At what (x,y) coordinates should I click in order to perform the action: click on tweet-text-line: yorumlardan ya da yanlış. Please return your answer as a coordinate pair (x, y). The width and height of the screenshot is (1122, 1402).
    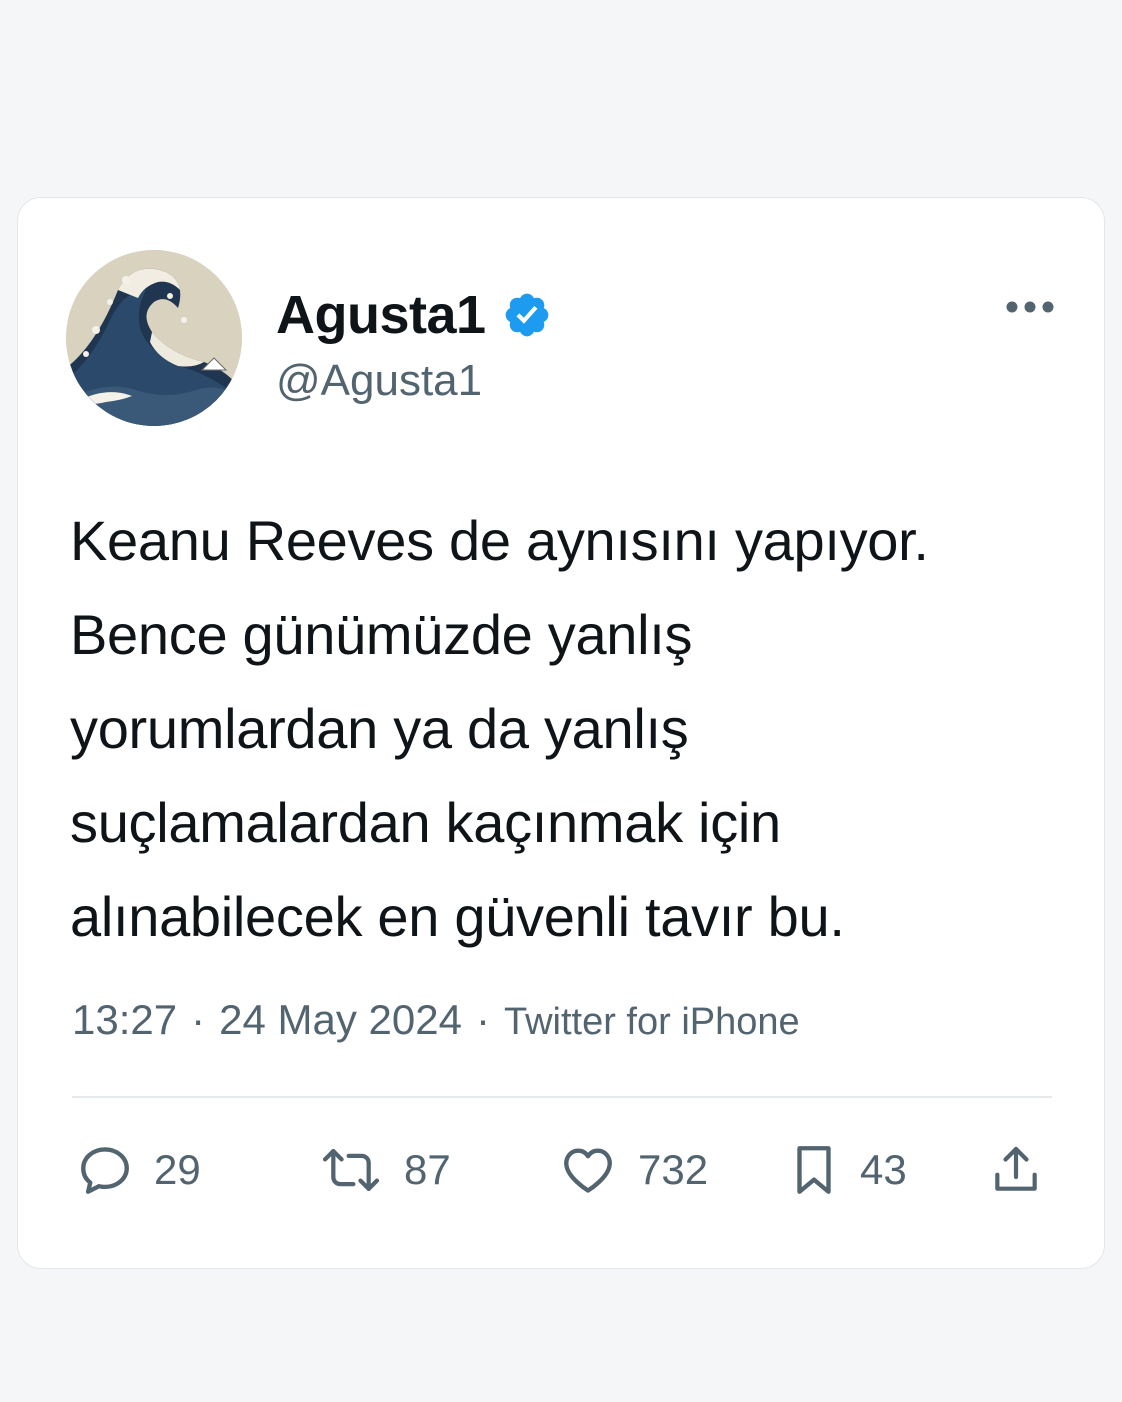
    Looking at the image, I should click on (379, 728).